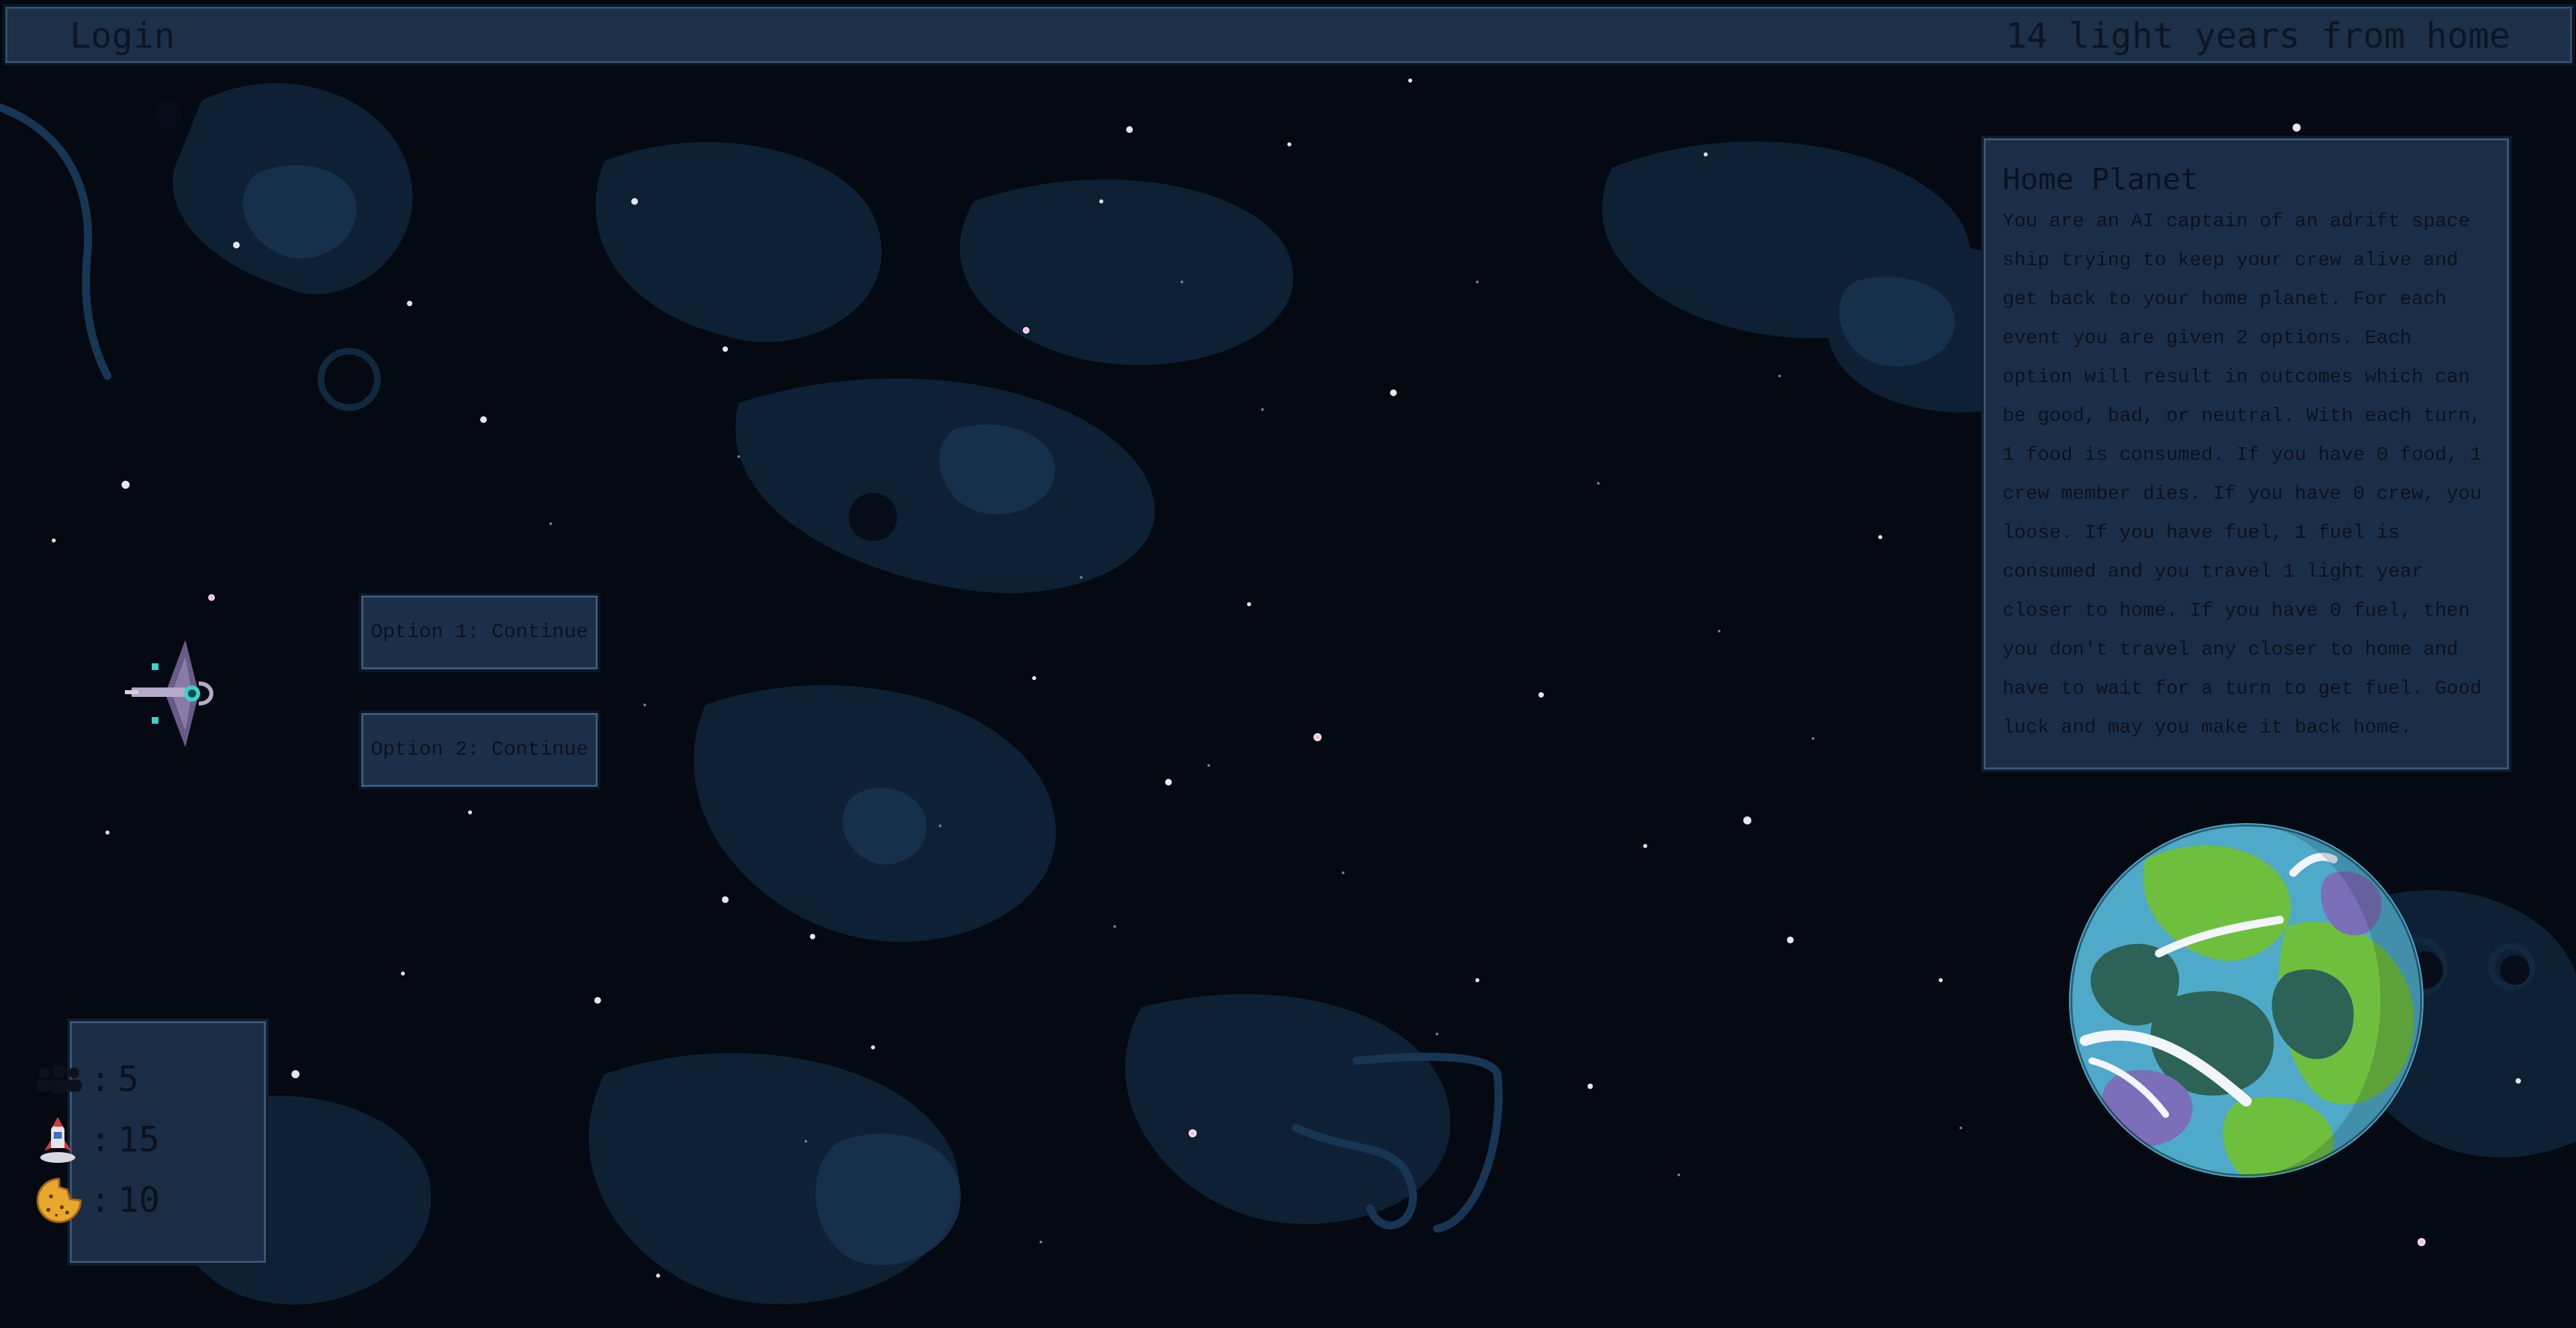  I want to click on crew-stat: : 5, so click(85, 1079).